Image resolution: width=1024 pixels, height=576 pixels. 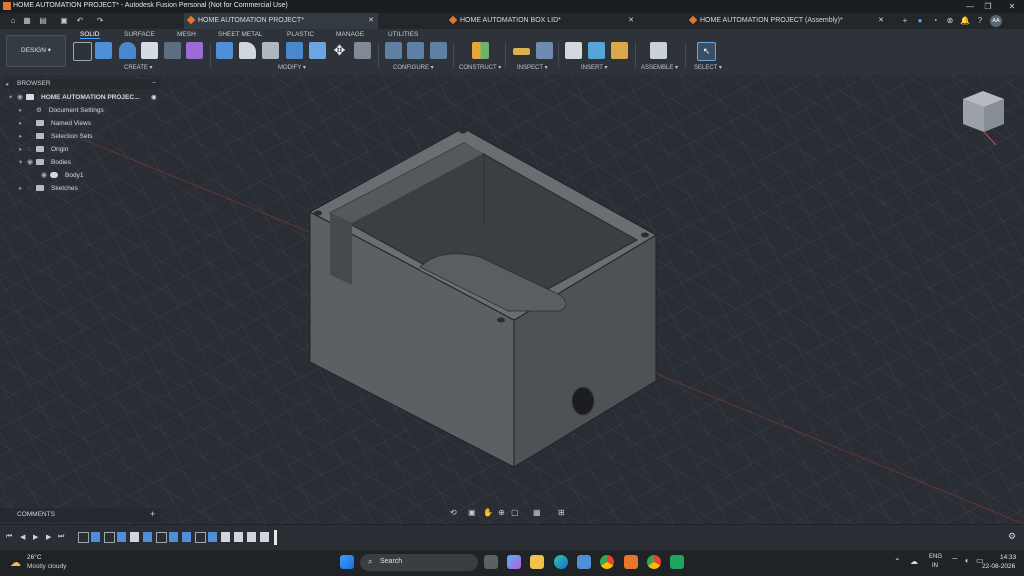 I want to click on look-at-icon: ▣, so click(x=472, y=512).